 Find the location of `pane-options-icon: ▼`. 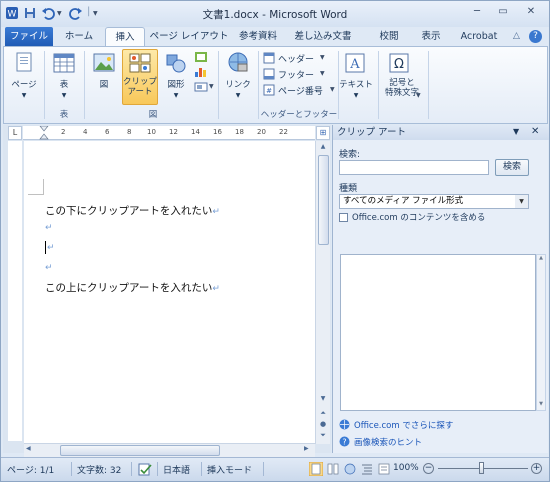

pane-options-icon: ▼ is located at coordinates (516, 131).